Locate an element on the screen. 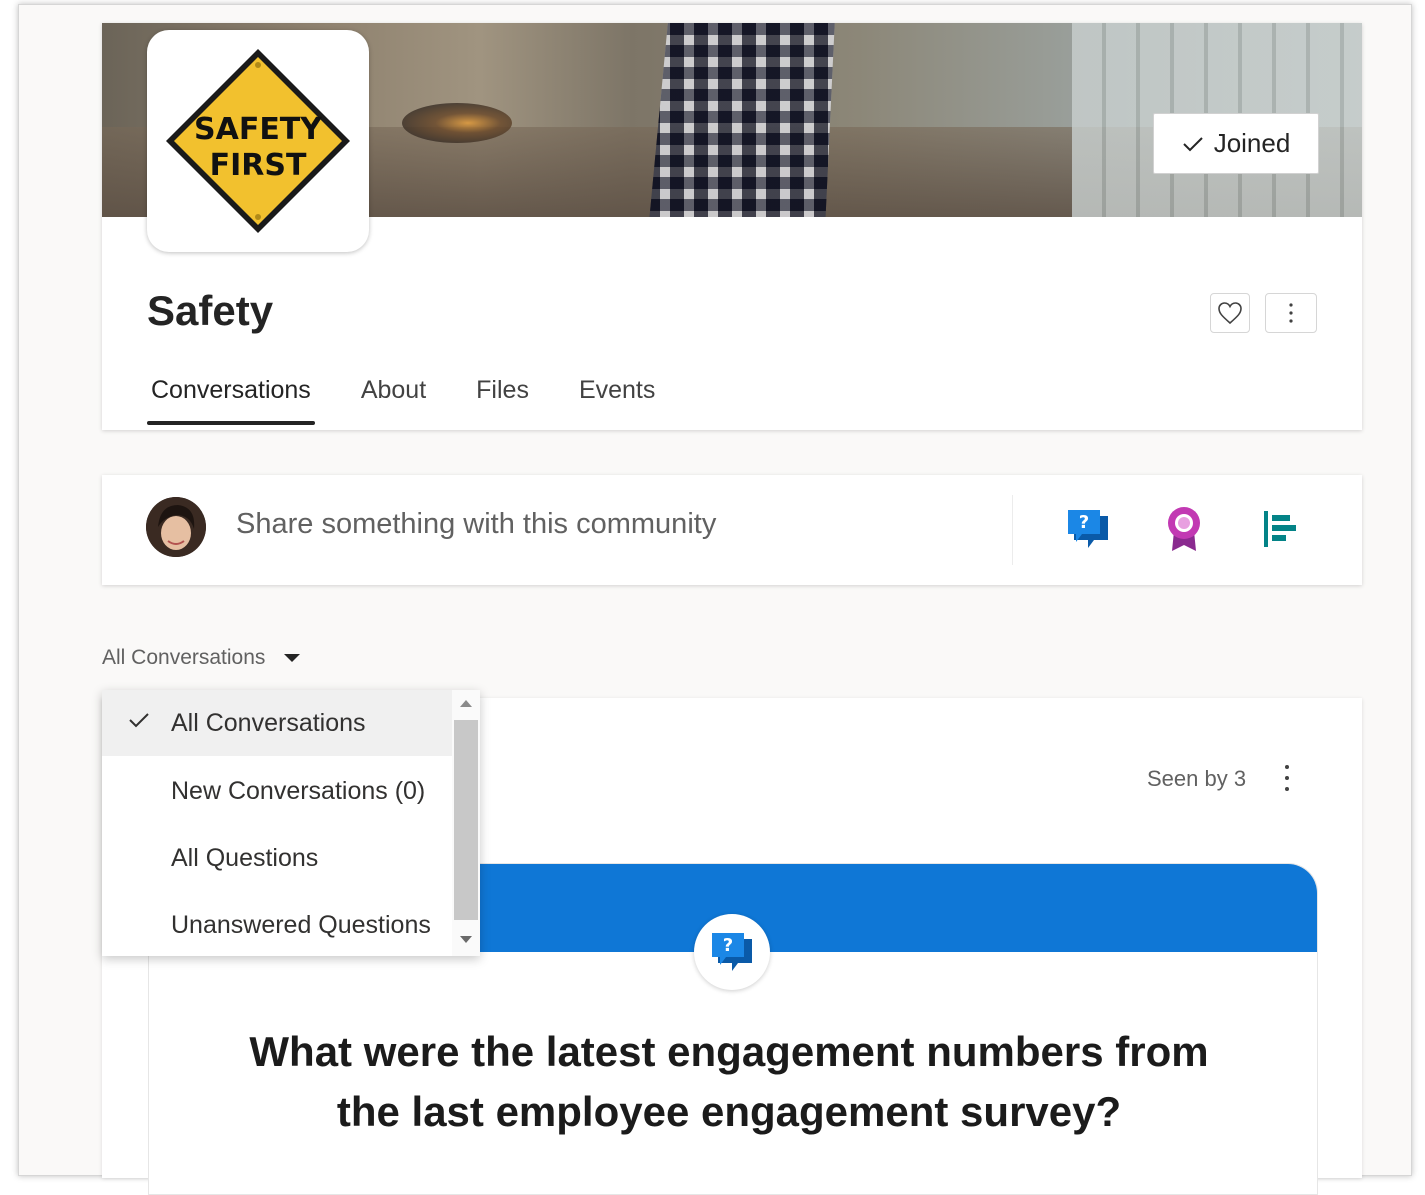  seen-by-count: Seen by 3 is located at coordinates (1196, 779).